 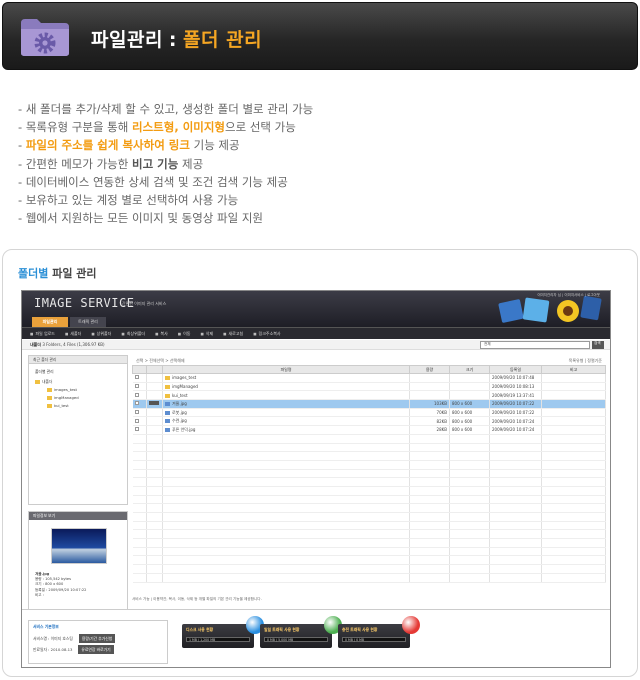 What do you see at coordinates (179, 412) in the screenshot?
I see `file-name: 로봇.jpg` at bounding box center [179, 412].